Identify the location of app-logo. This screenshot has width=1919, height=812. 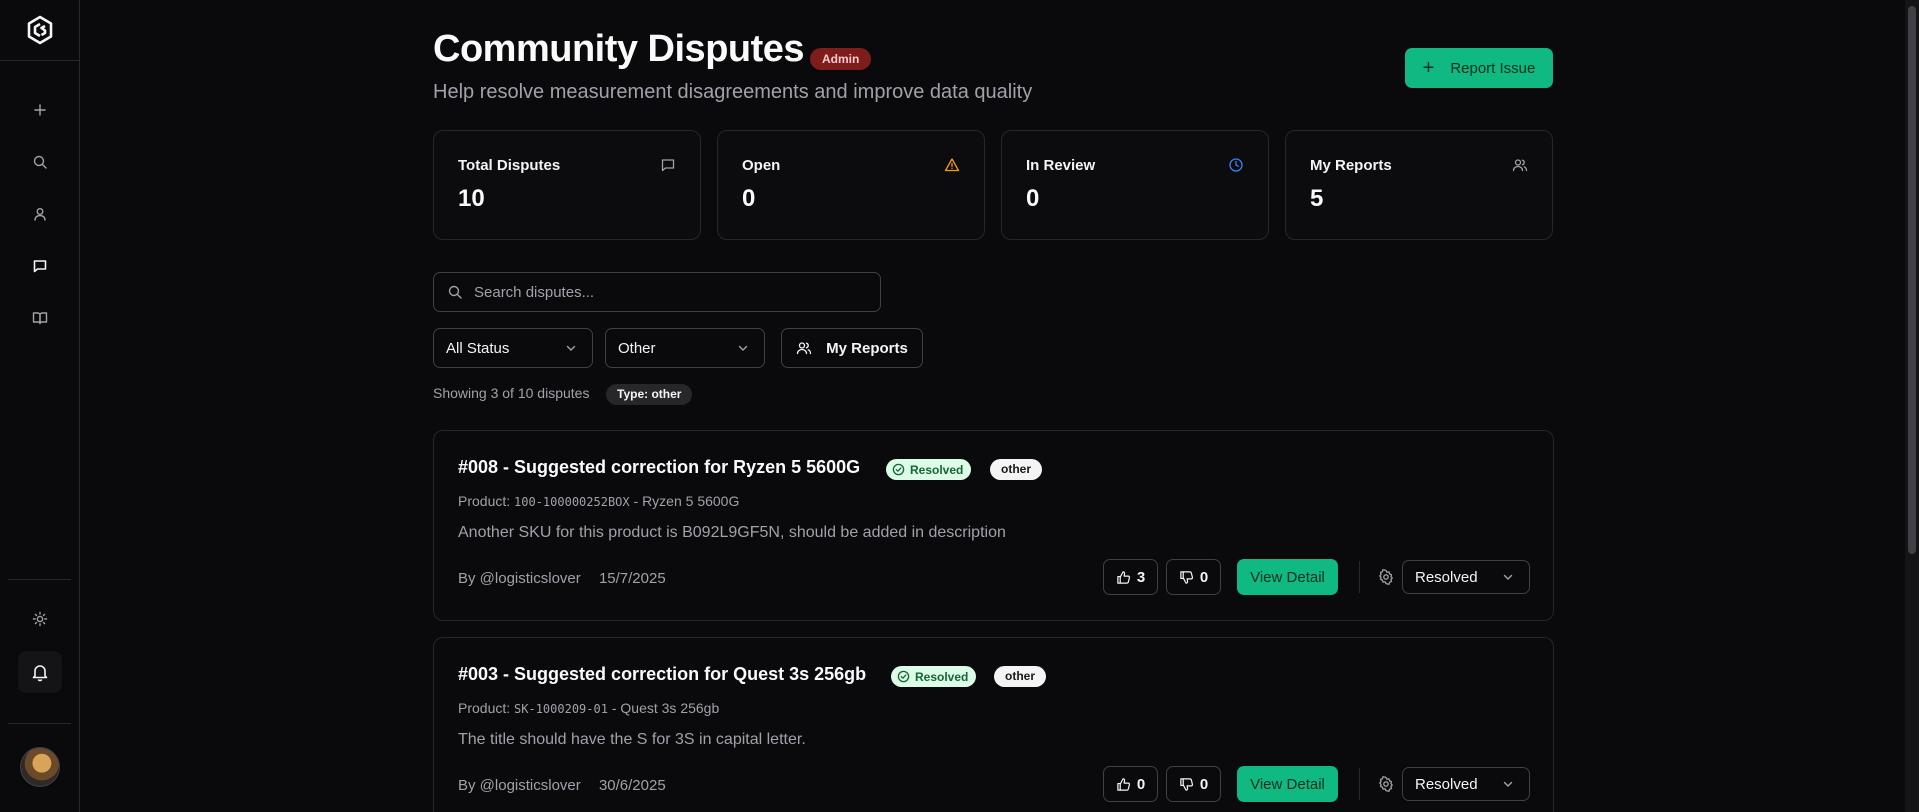
(39, 30).